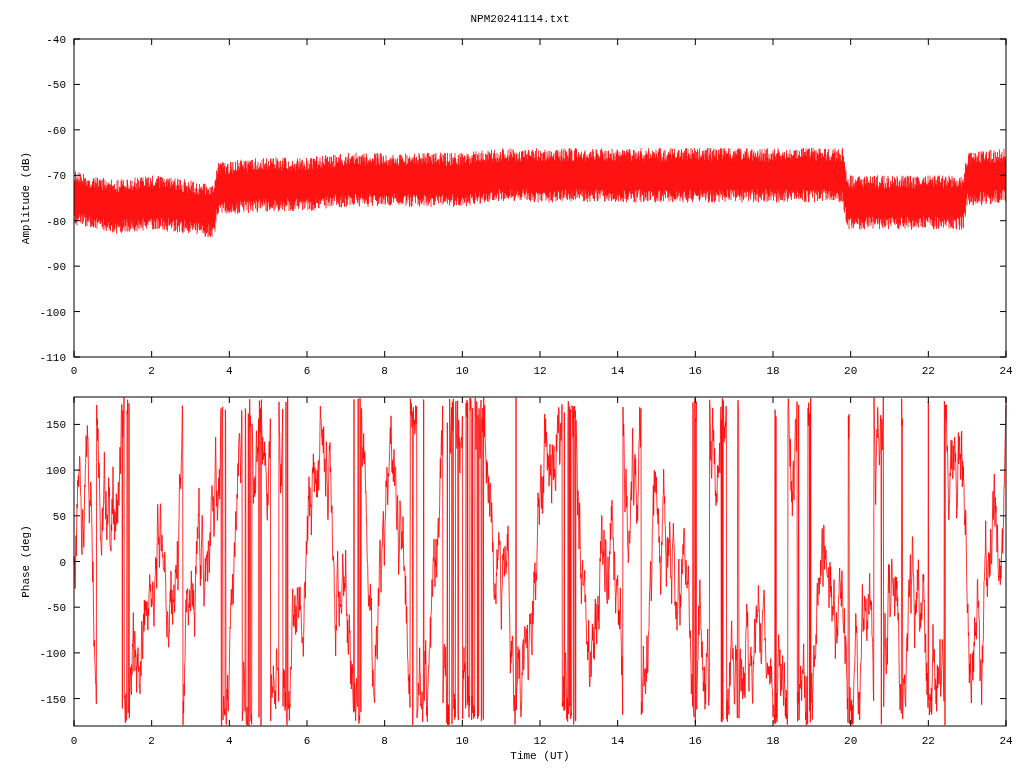 The width and height of the screenshot is (1024, 768). What do you see at coordinates (540, 756) in the screenshot?
I see `axis-title: Time (UT)` at bounding box center [540, 756].